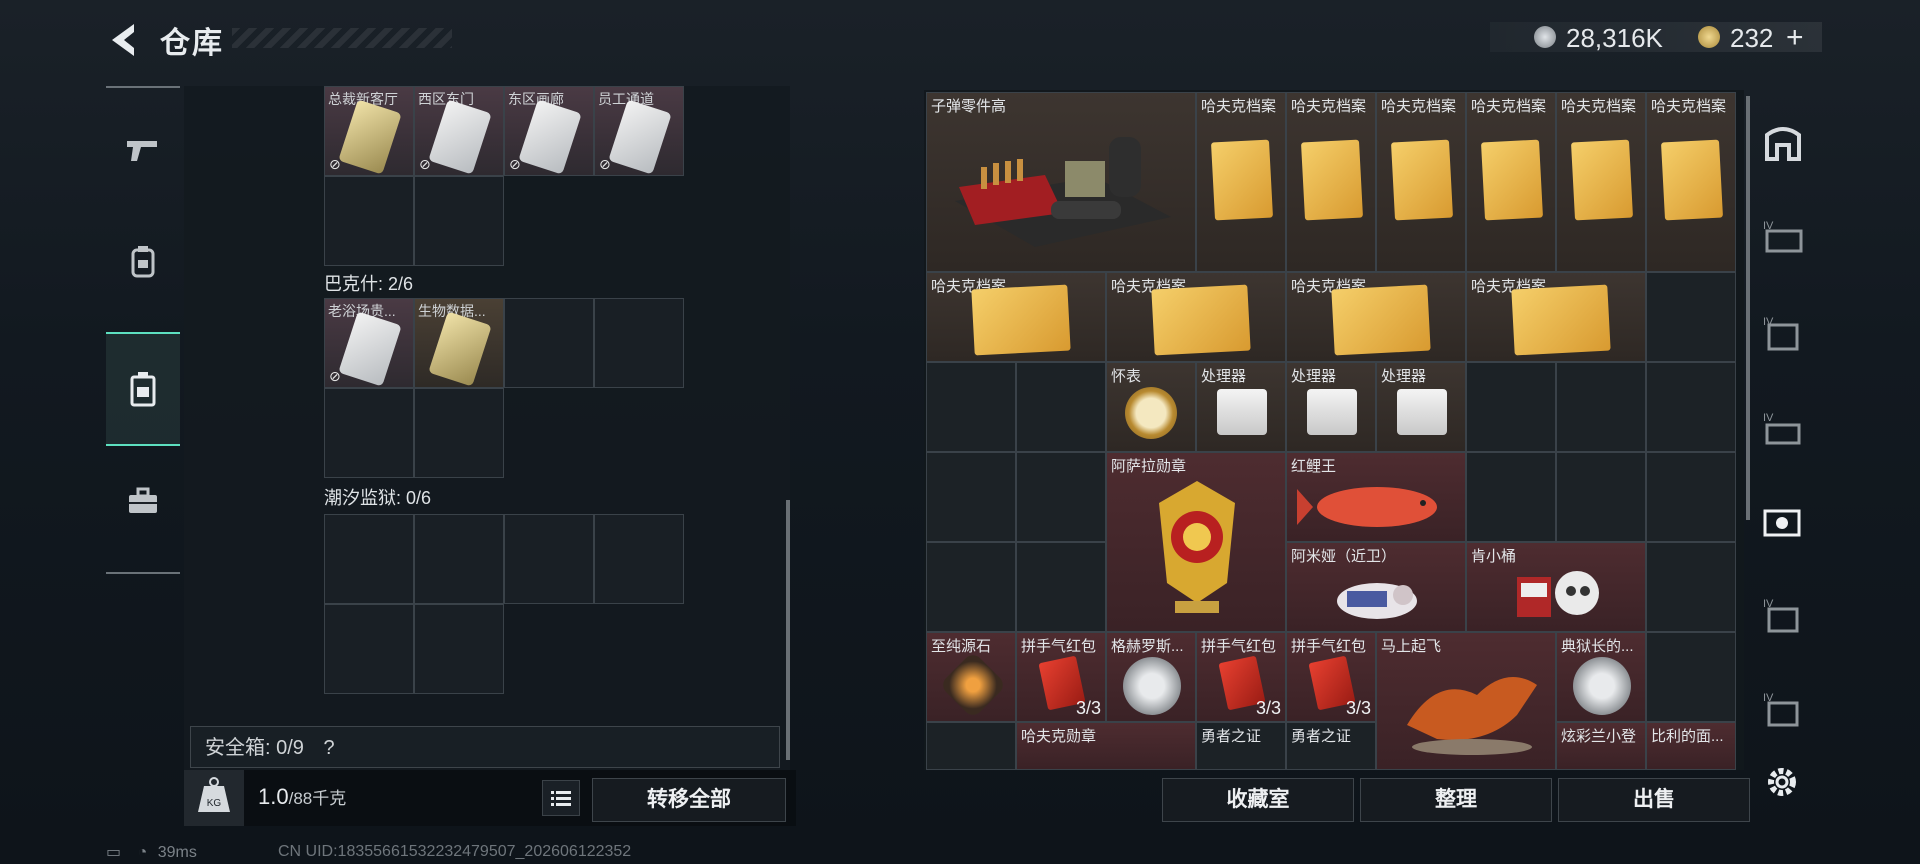 The image size is (1920, 864). I want to click on item-asala-medal: 阿萨拉勋章, so click(1196, 542).